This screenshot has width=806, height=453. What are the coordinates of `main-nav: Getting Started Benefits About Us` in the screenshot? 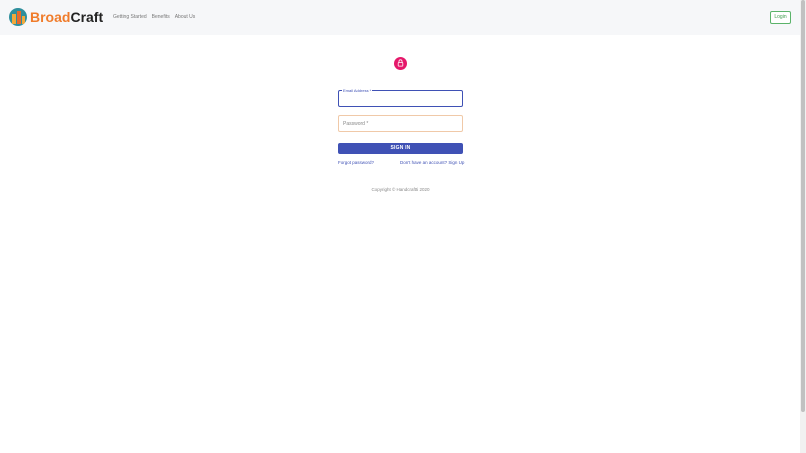 It's located at (154, 17).